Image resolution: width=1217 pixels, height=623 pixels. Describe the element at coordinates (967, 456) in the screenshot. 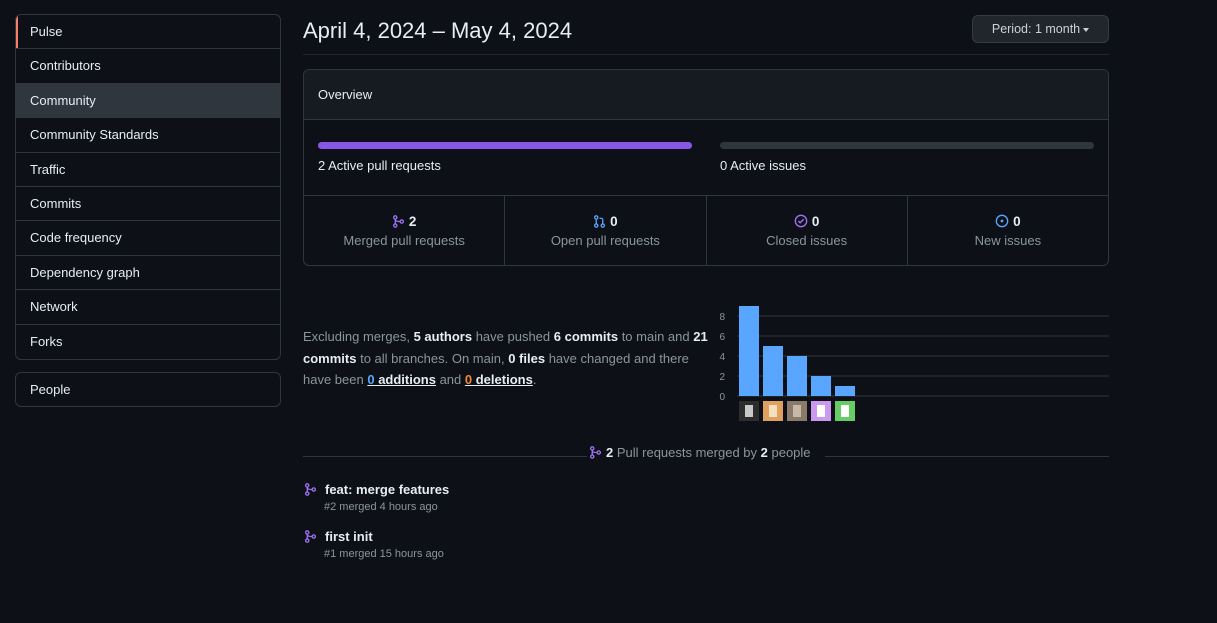

I see `pr-divider-right` at that location.